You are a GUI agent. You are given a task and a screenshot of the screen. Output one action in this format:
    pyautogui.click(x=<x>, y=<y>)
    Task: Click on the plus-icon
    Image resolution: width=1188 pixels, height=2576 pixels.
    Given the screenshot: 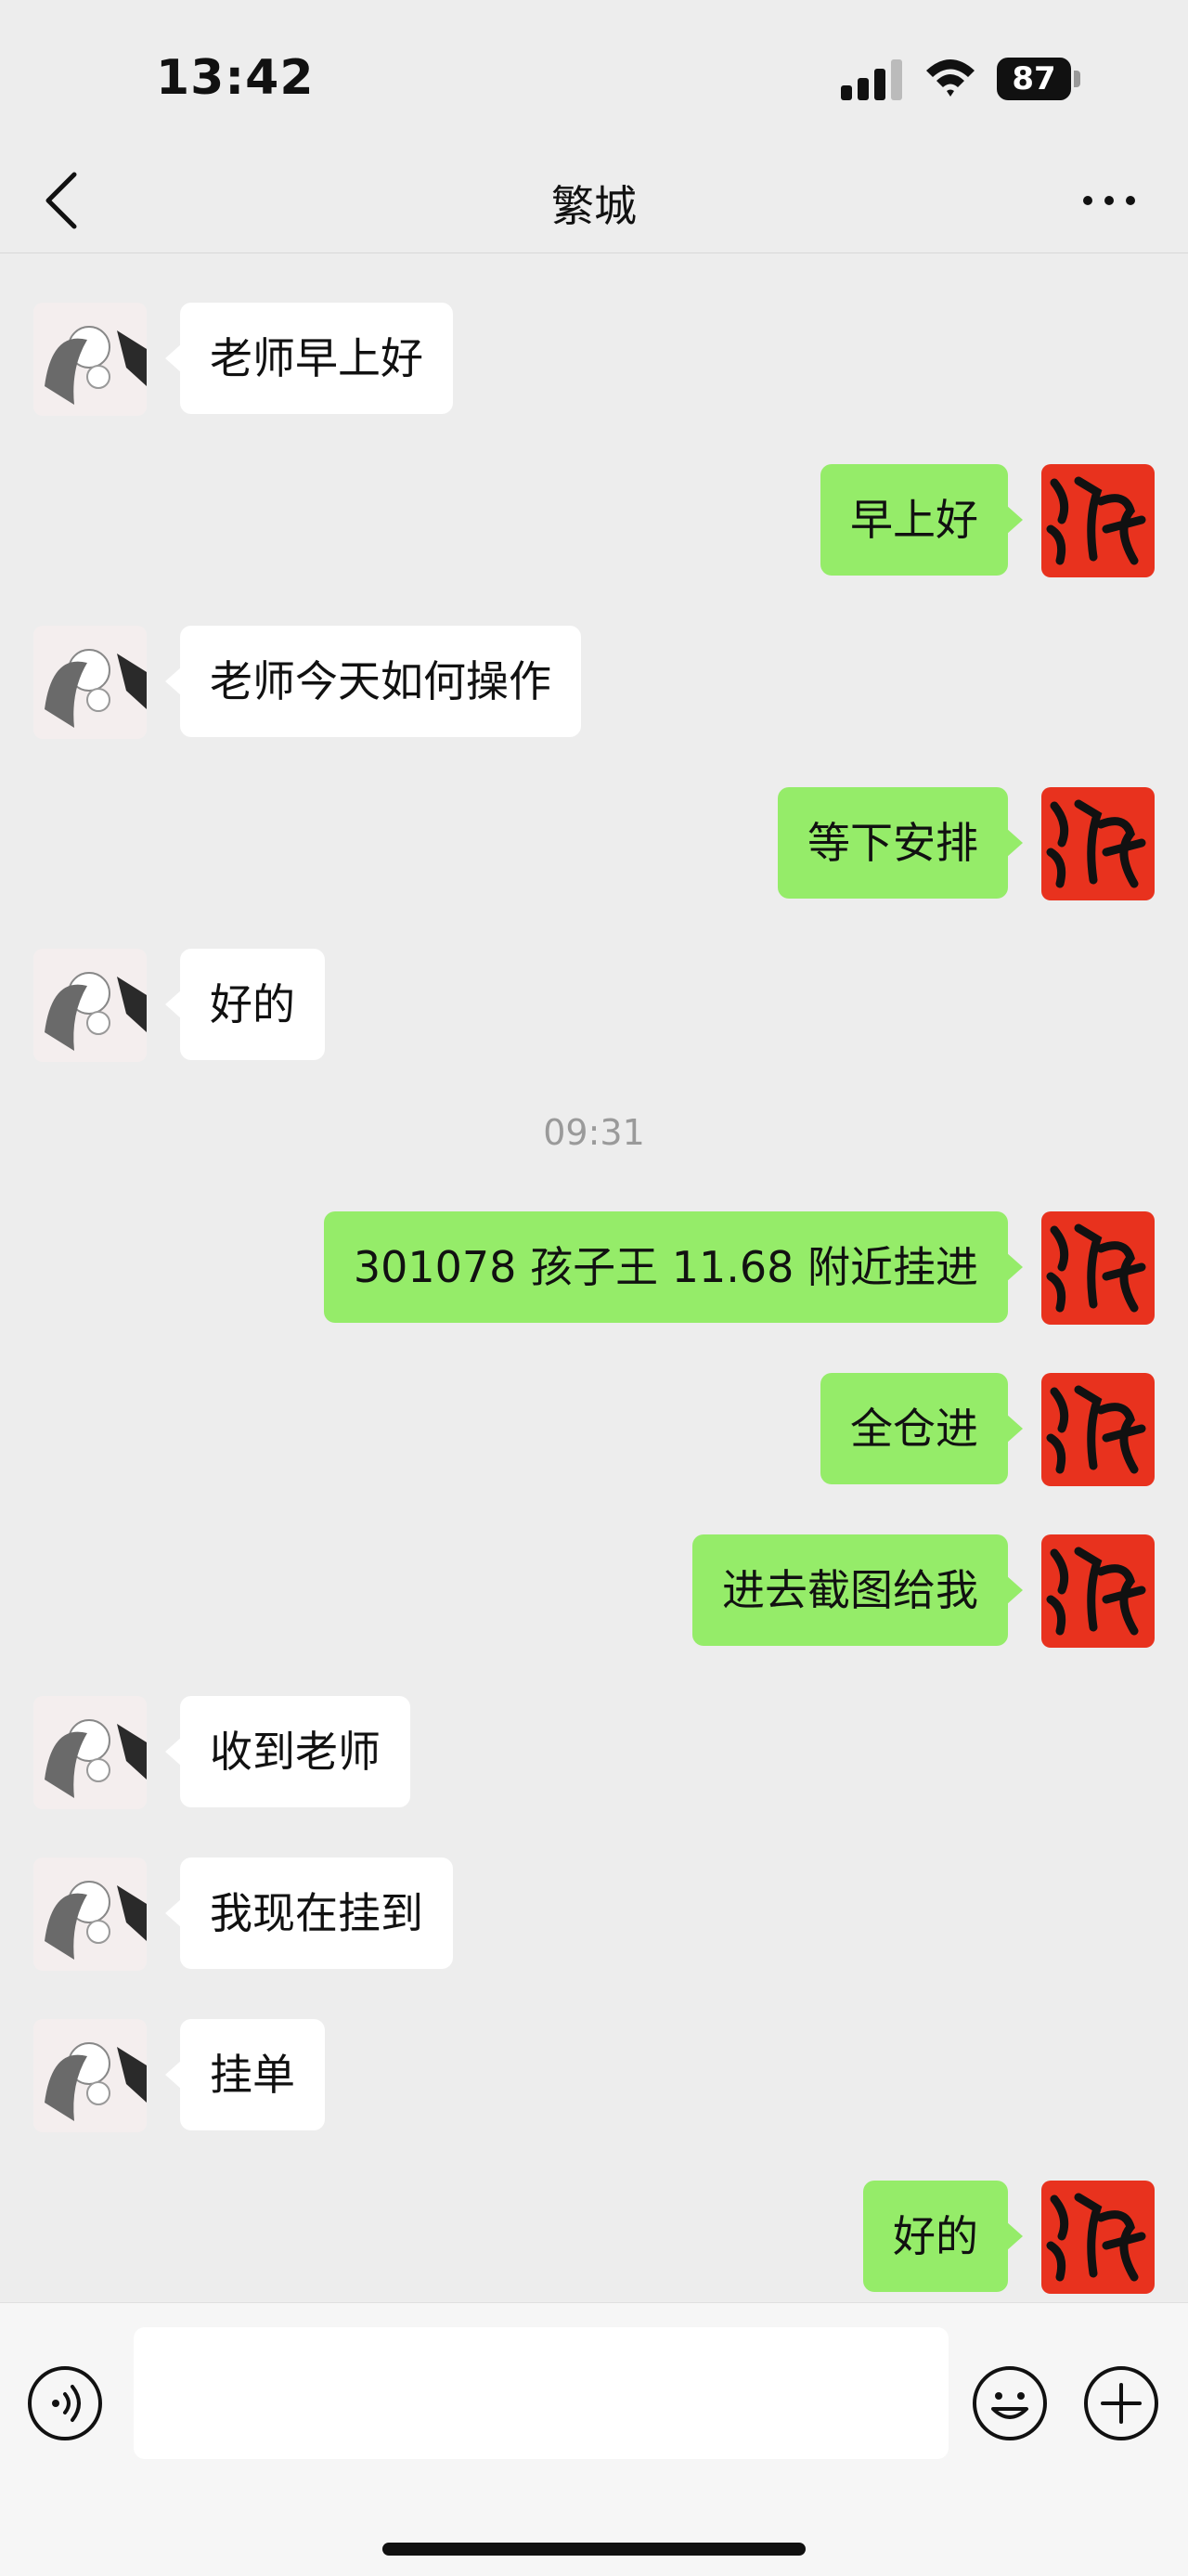 What is the action you would take?
    pyautogui.click(x=1121, y=2403)
    